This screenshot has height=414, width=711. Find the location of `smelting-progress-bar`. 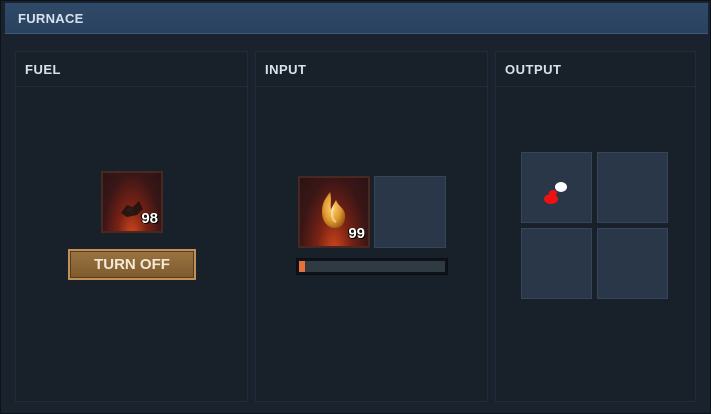

smelting-progress-bar is located at coordinates (372, 266).